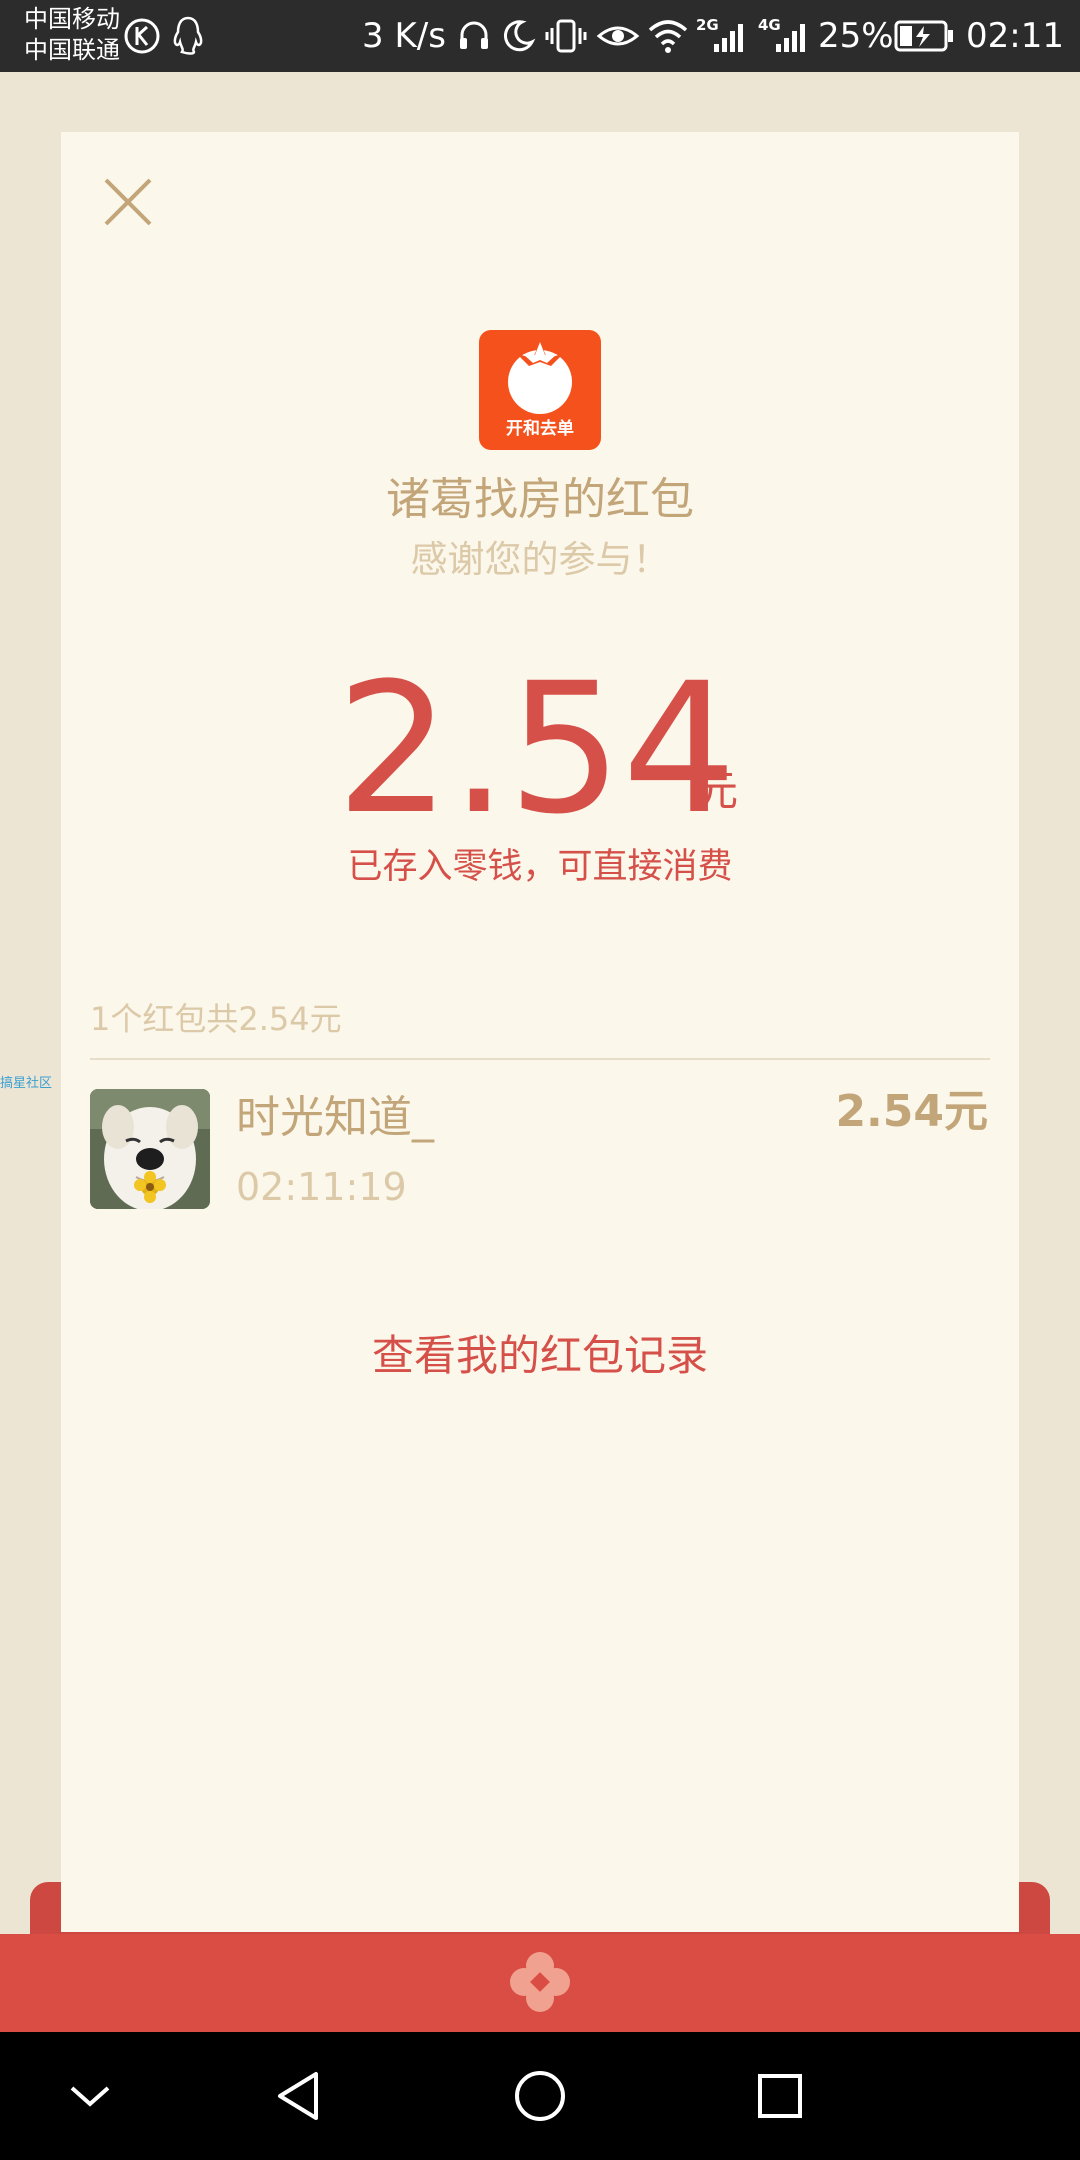 This screenshot has height=2160, width=1080. Describe the element at coordinates (540, 378) in the screenshot. I see `tomato-icon` at that location.